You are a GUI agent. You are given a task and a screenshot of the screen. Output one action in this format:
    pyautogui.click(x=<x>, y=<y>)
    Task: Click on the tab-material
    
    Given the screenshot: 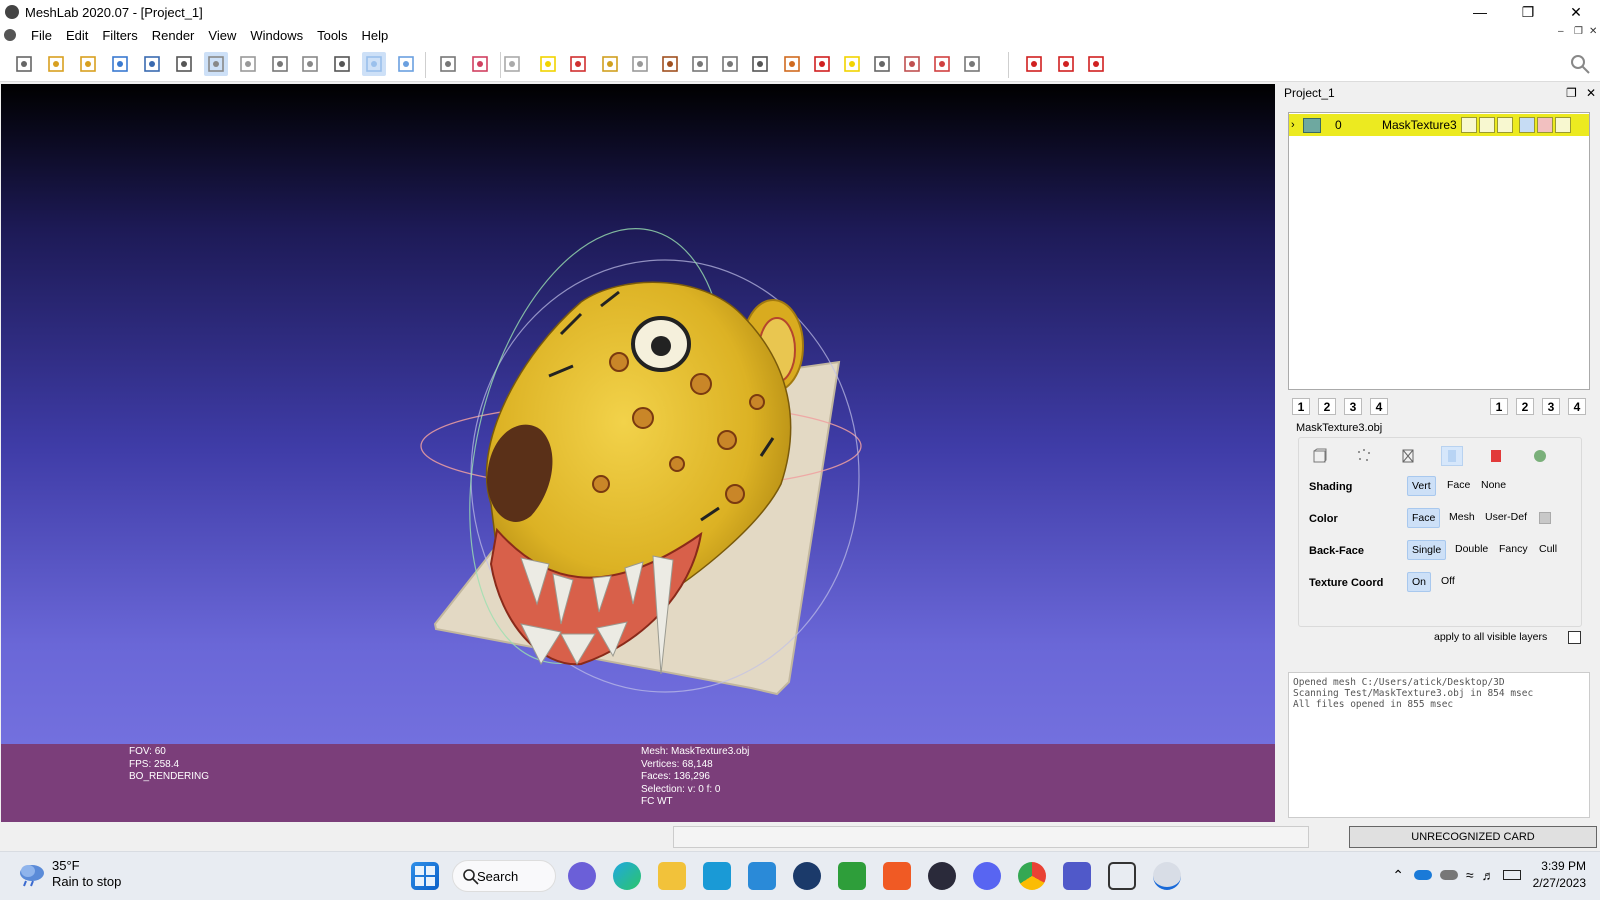 What is the action you would take?
    pyautogui.click(x=1540, y=456)
    